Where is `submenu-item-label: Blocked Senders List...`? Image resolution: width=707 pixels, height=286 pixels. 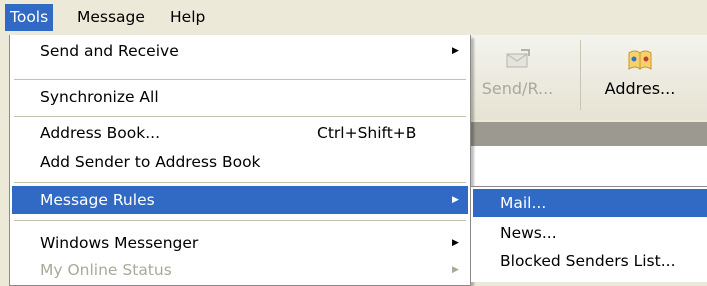 submenu-item-label: Blocked Senders List... is located at coordinates (588, 261).